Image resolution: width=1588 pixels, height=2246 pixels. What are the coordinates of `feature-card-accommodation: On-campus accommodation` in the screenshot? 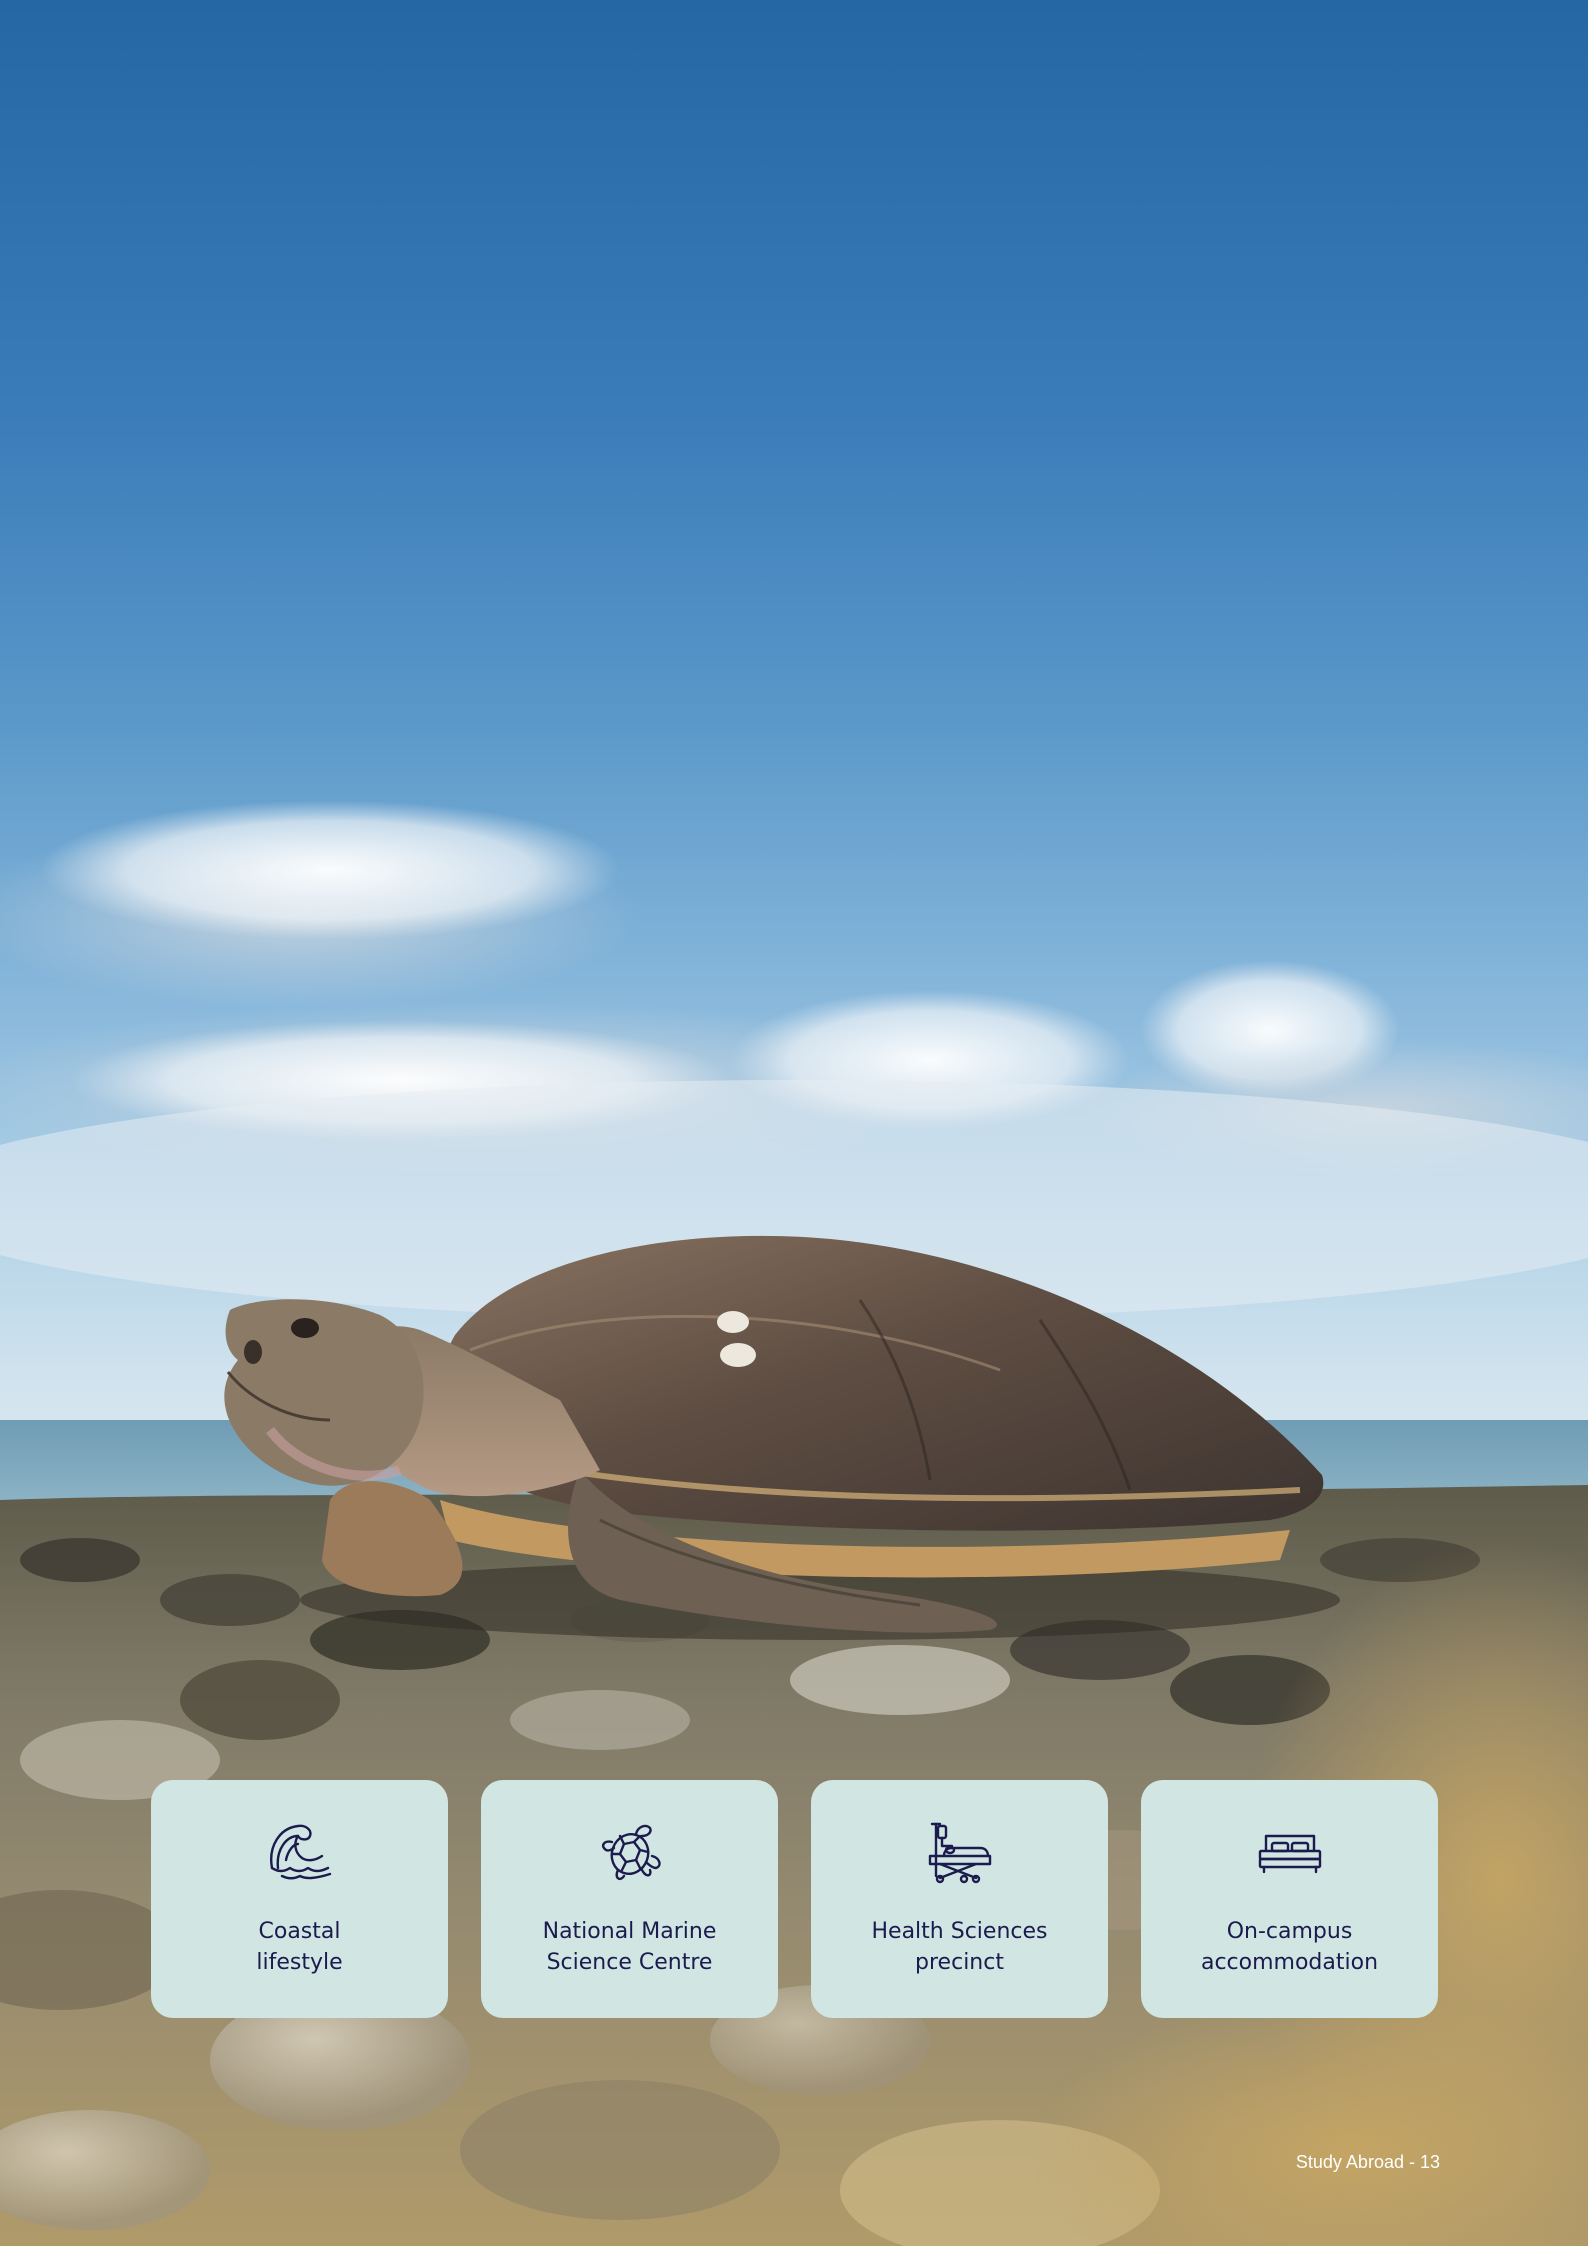 It's located at (1289, 1899).